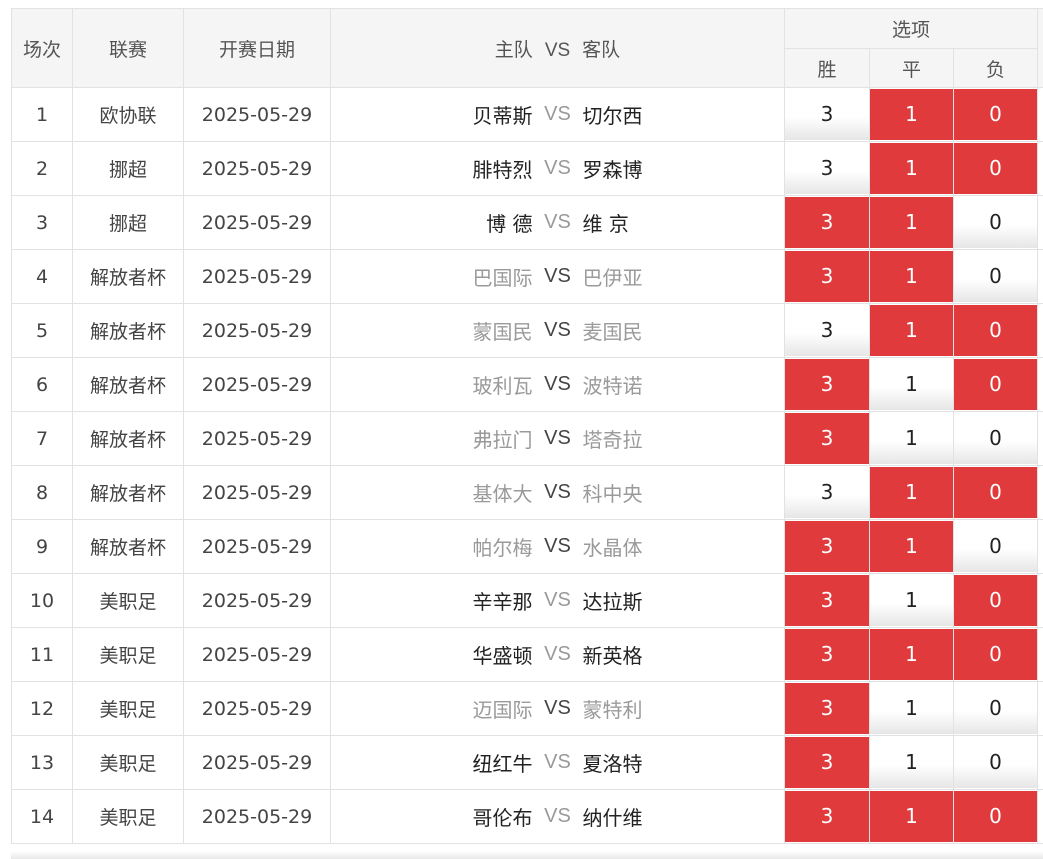 Image resolution: width=1043 pixels, height=859 pixels. I want to click on match-number: 13, so click(42, 762).